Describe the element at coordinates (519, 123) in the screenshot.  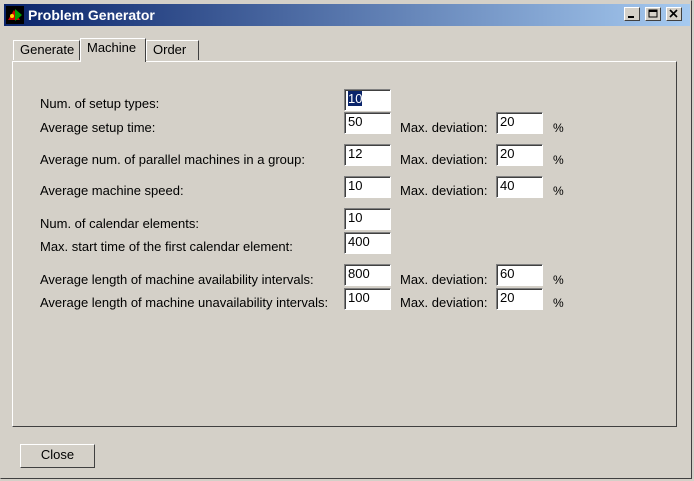
I see `setup-time-deviation-input: 20` at that location.